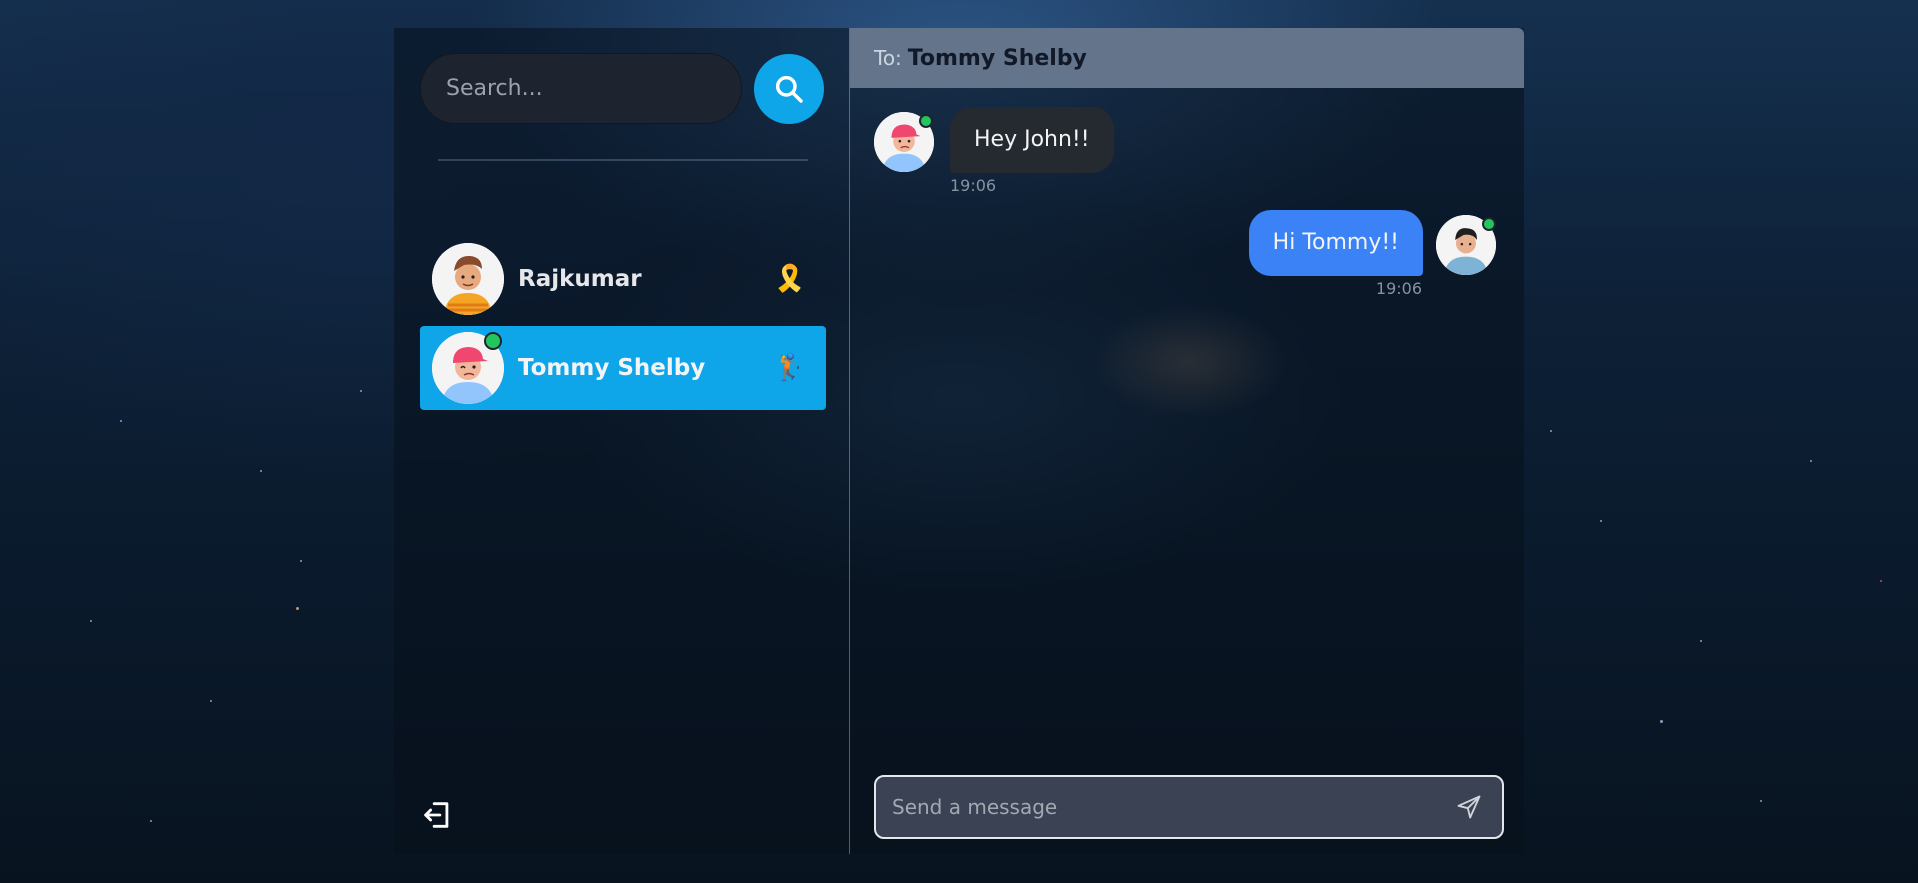 The image size is (1918, 883). I want to click on send-icon, so click(1469, 807).